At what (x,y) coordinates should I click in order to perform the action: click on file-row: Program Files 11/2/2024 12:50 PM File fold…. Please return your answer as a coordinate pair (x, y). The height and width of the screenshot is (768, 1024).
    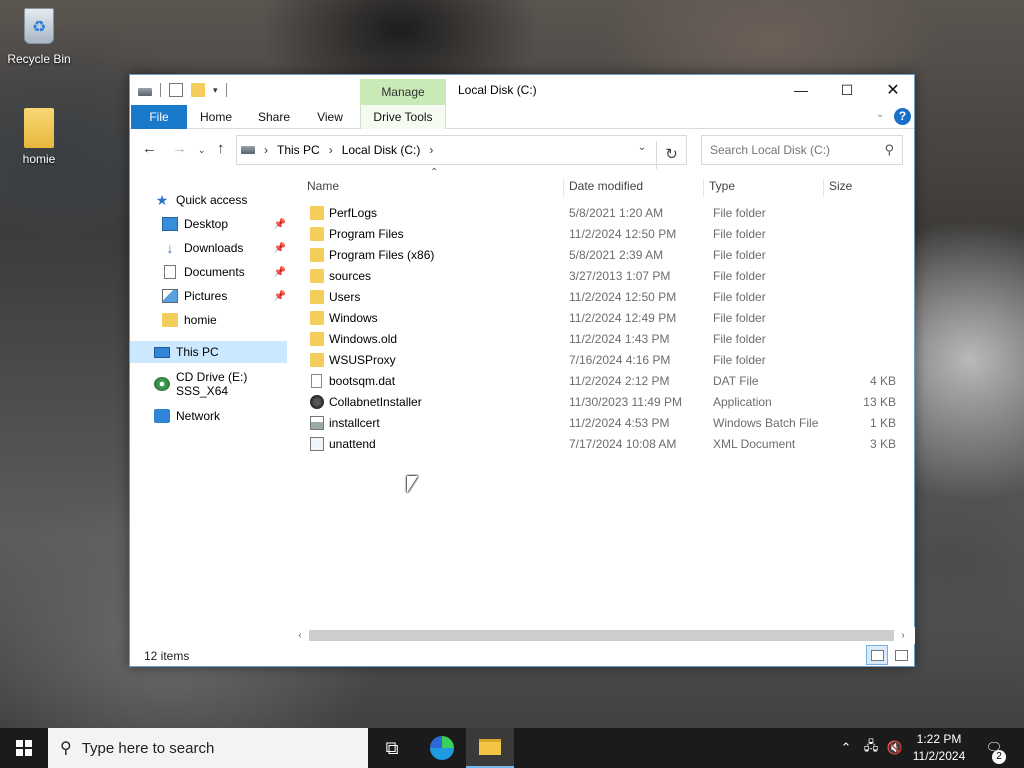
    Looking at the image, I should click on (602, 234).